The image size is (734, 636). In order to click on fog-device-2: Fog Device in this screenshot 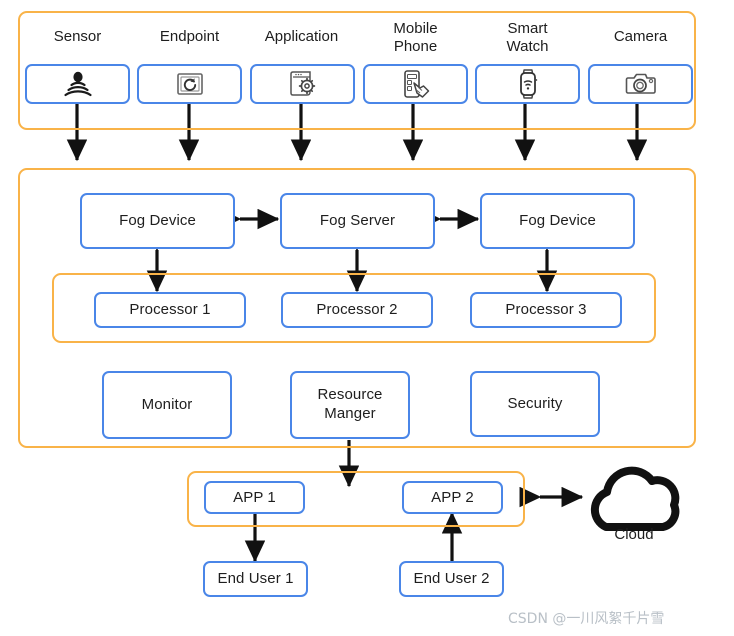, I will do `click(557, 221)`.